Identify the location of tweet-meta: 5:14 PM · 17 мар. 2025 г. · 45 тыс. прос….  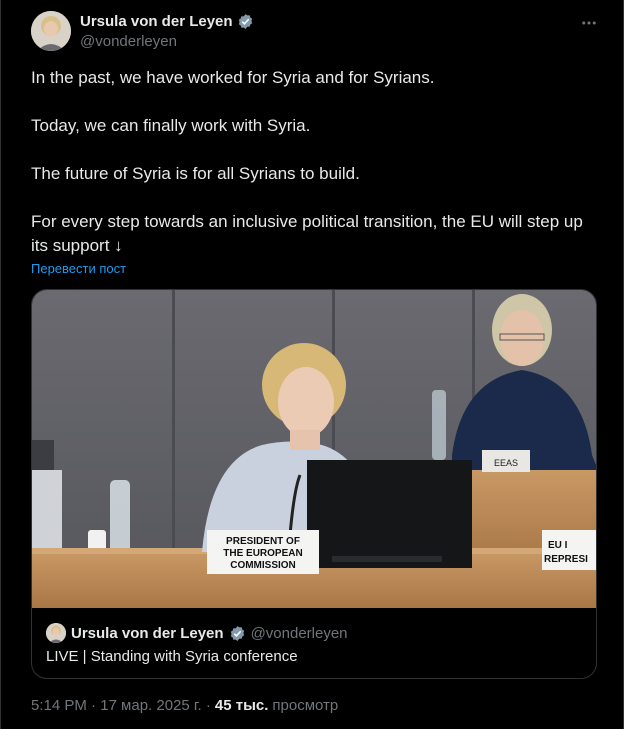
(184, 705).